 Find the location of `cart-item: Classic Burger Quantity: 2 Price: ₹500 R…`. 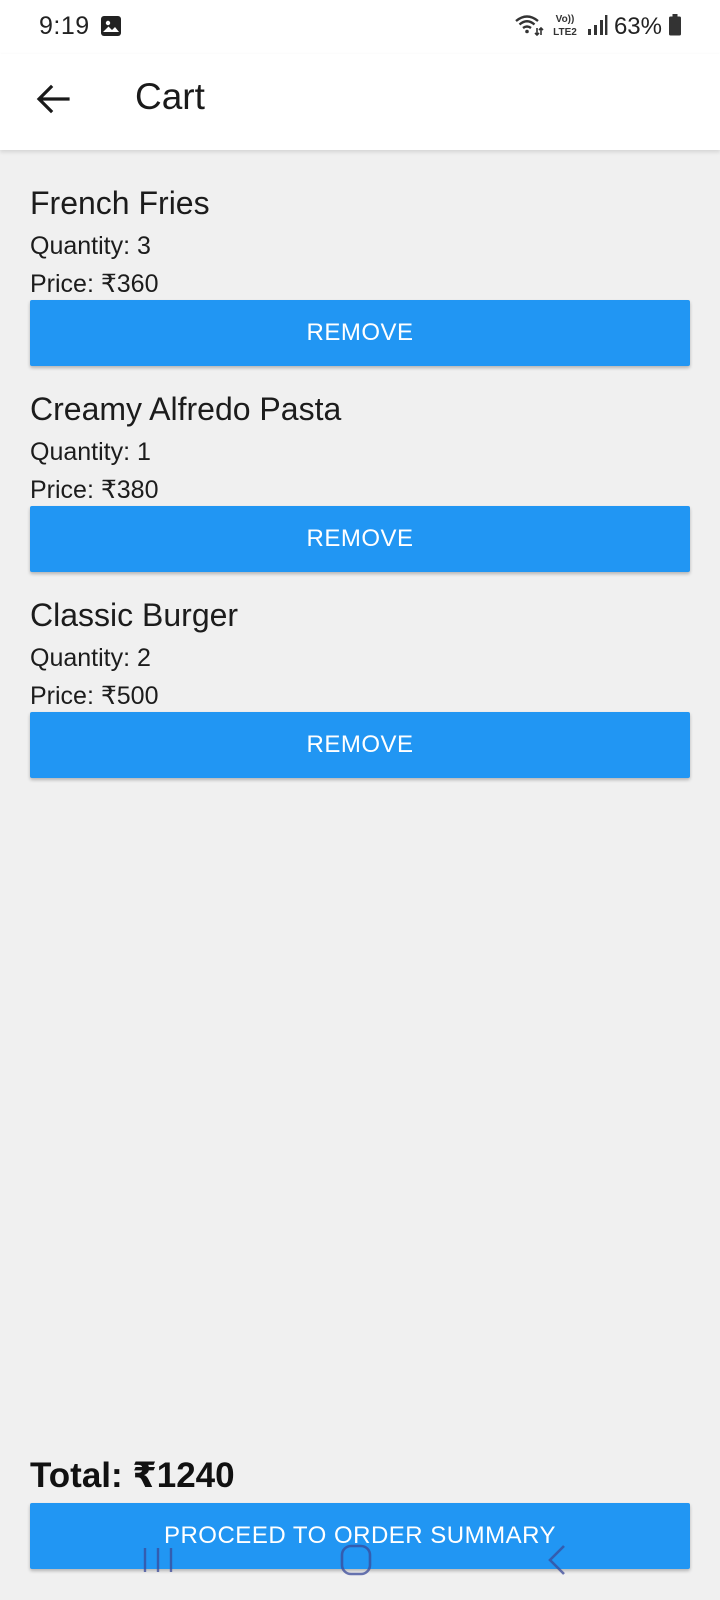

cart-item: Classic Burger Quantity: 2 Price: ₹500 R… is located at coordinates (360, 696).